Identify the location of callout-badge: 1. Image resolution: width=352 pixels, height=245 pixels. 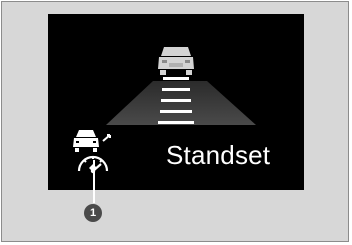
(93, 213).